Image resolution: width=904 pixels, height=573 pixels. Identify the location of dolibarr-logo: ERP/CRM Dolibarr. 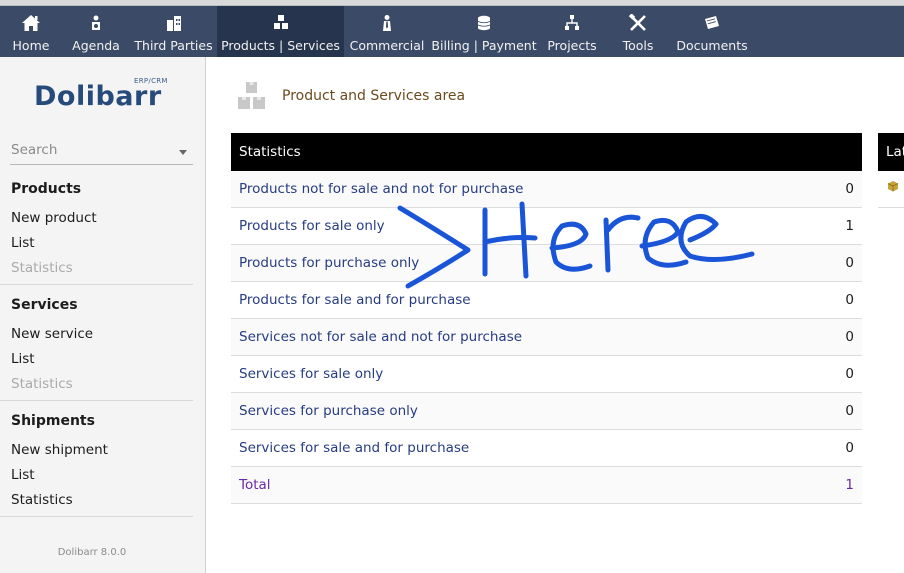
(104, 95).